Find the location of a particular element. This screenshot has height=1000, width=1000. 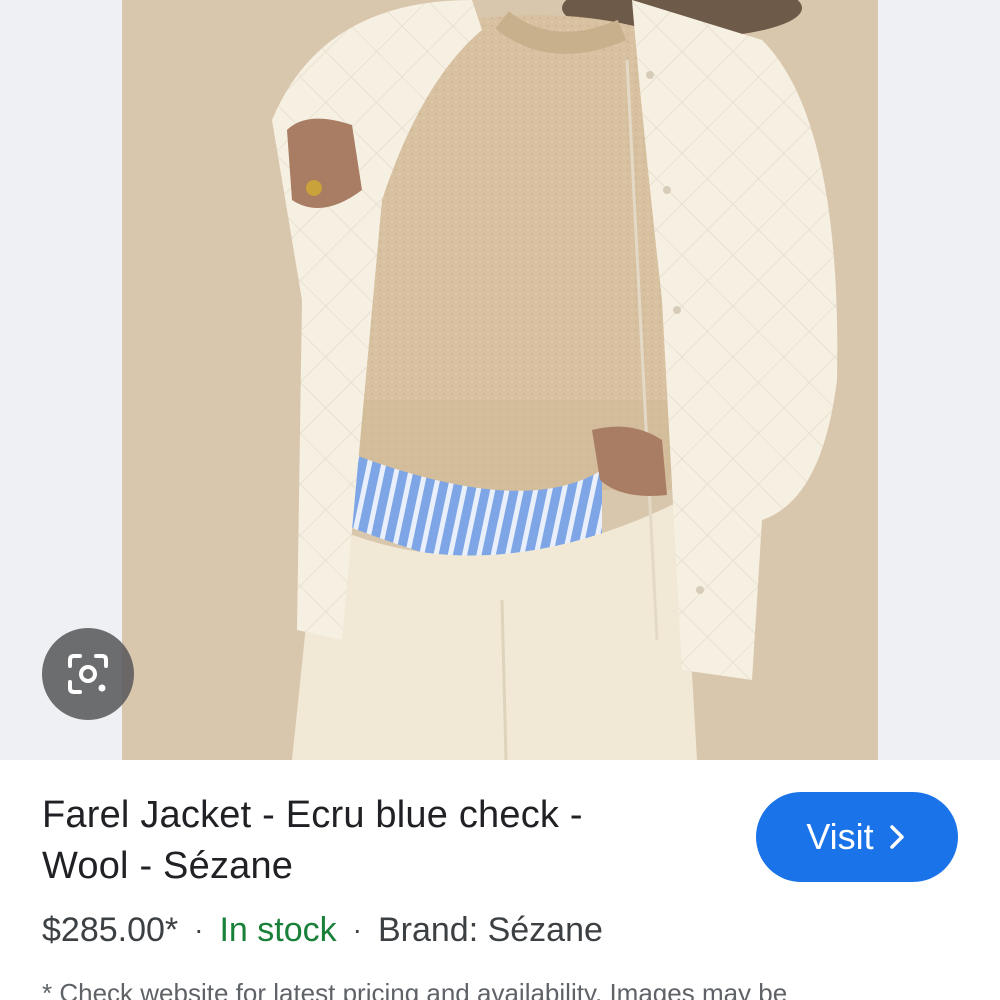

product-meta-row: $285.00* · In stock · Brand: Sézane is located at coordinates (322, 930).